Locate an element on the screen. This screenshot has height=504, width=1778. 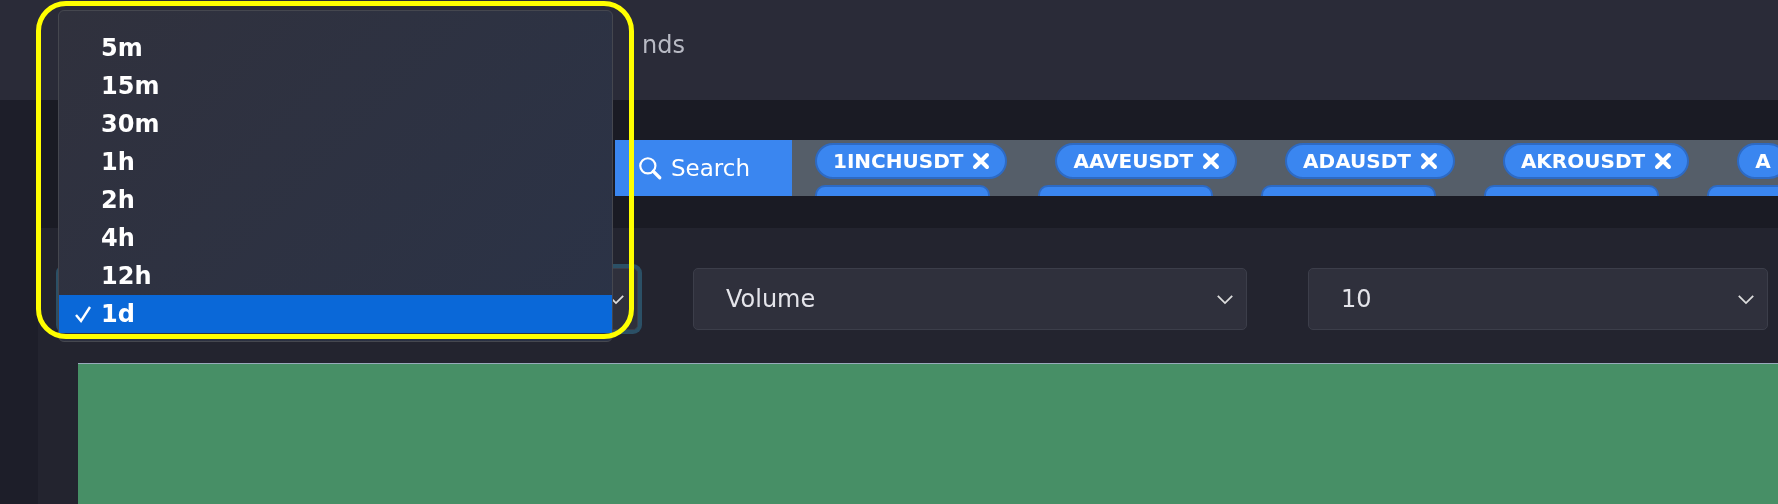
tag-chip: 1INCHUSDT is located at coordinates (911, 161).